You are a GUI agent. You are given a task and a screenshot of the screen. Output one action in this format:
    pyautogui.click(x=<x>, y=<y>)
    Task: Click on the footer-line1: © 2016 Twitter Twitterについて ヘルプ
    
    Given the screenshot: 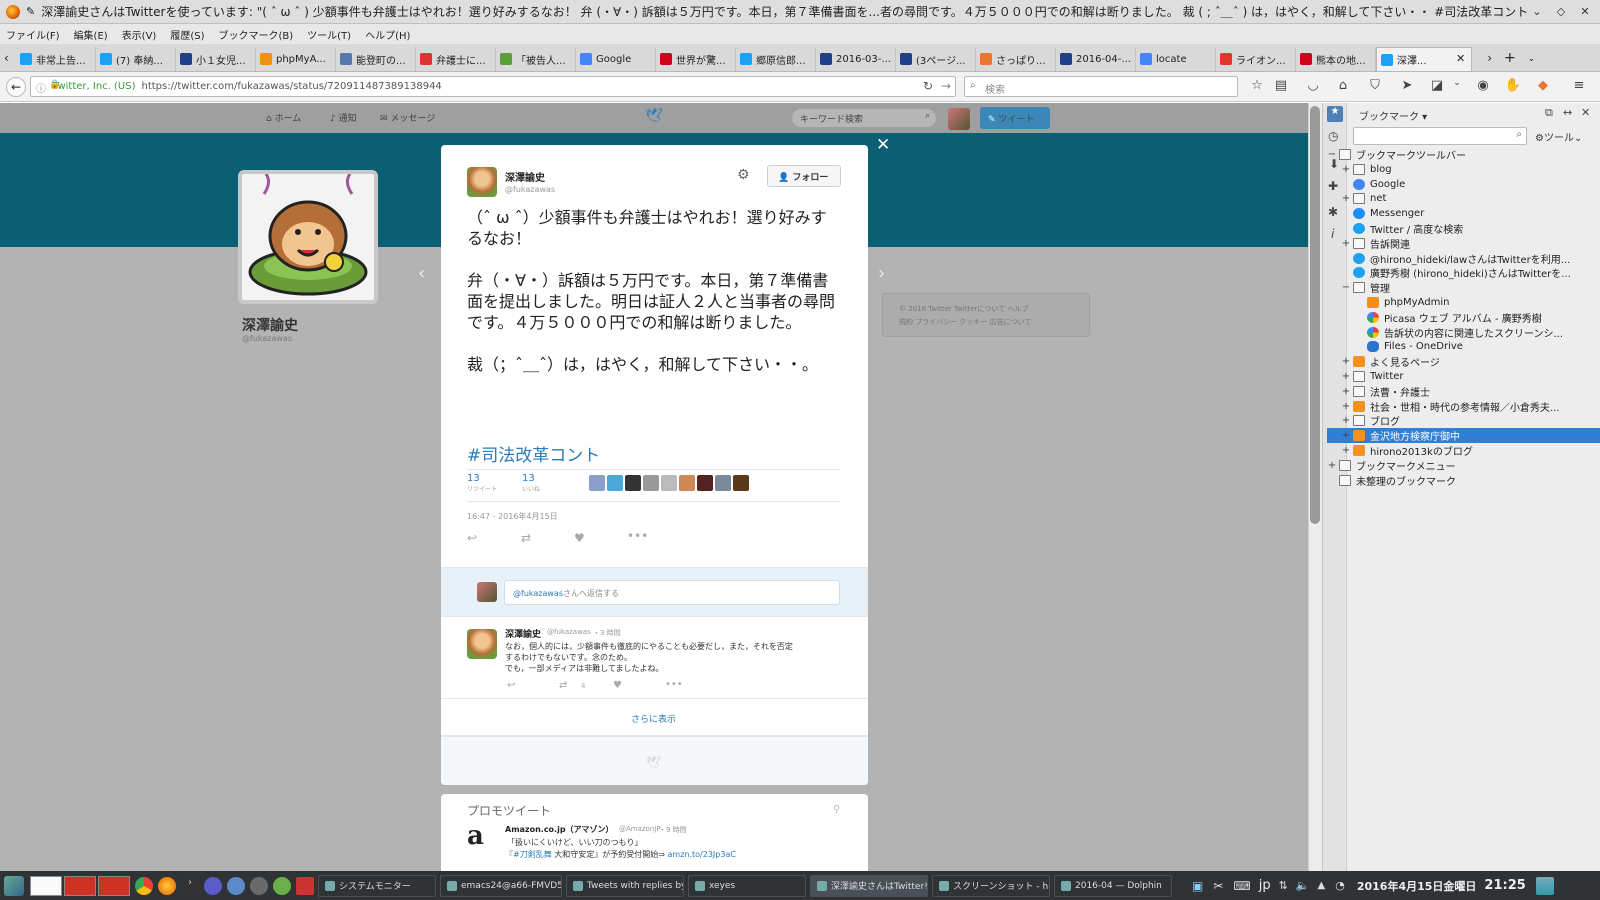 What is the action you would take?
    pyautogui.click(x=994, y=309)
    